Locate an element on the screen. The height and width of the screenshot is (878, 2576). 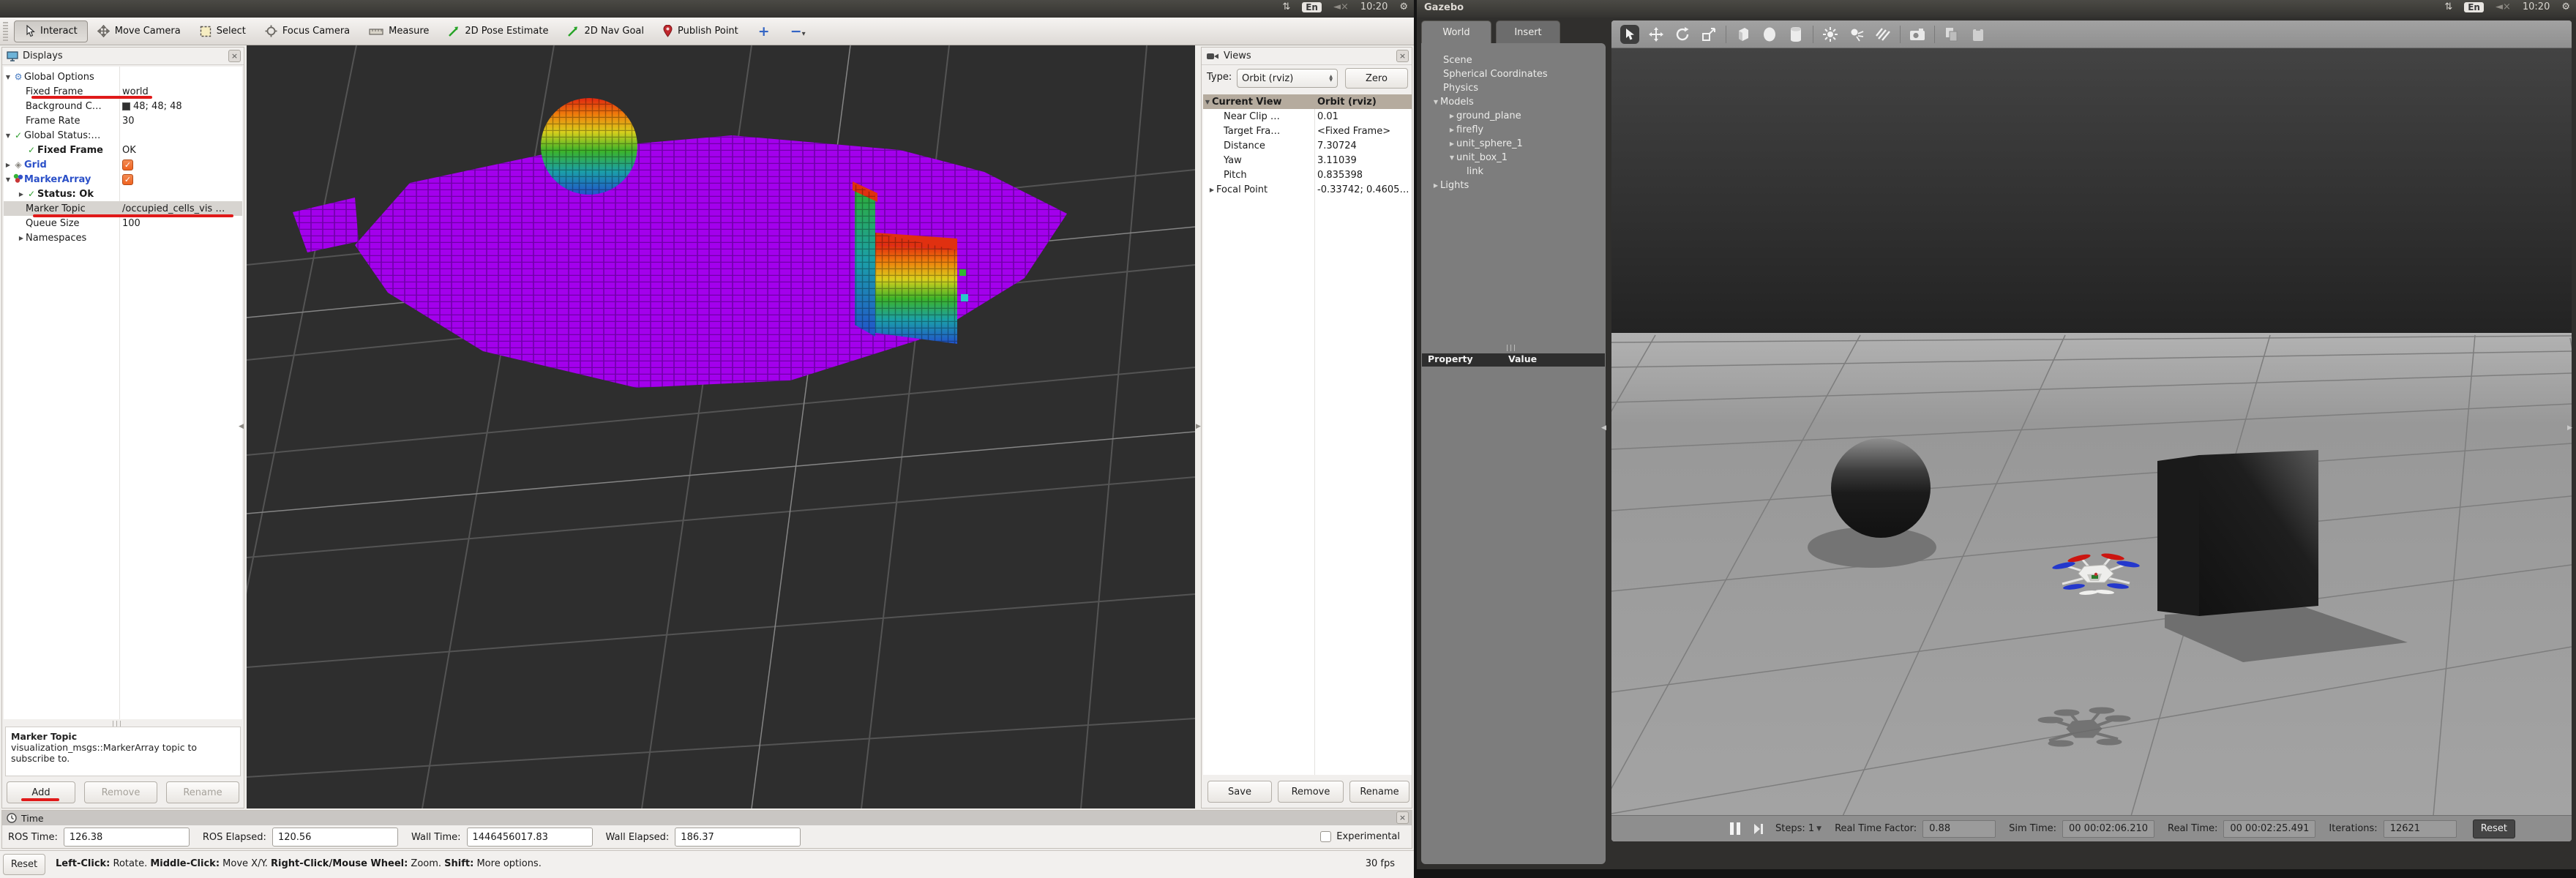
tree-row-queue-size: Queue Size 100 is located at coordinates (123, 223).